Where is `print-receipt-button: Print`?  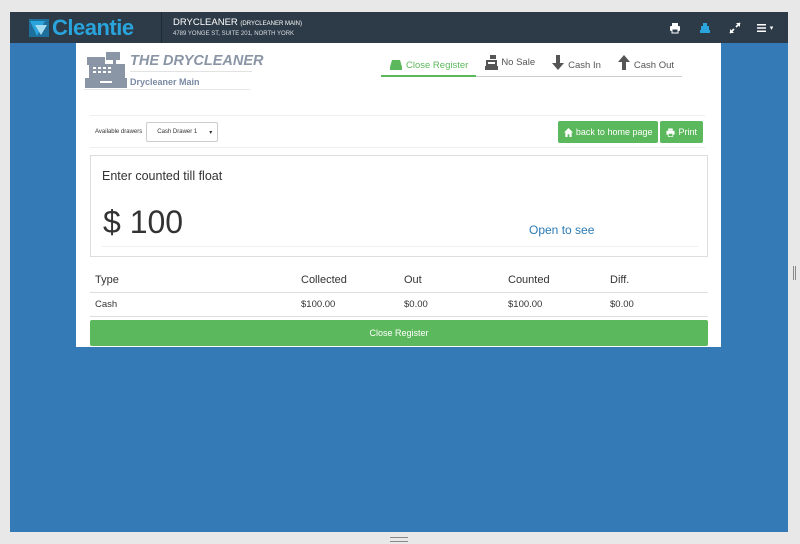
print-receipt-button: Print is located at coordinates (681, 132).